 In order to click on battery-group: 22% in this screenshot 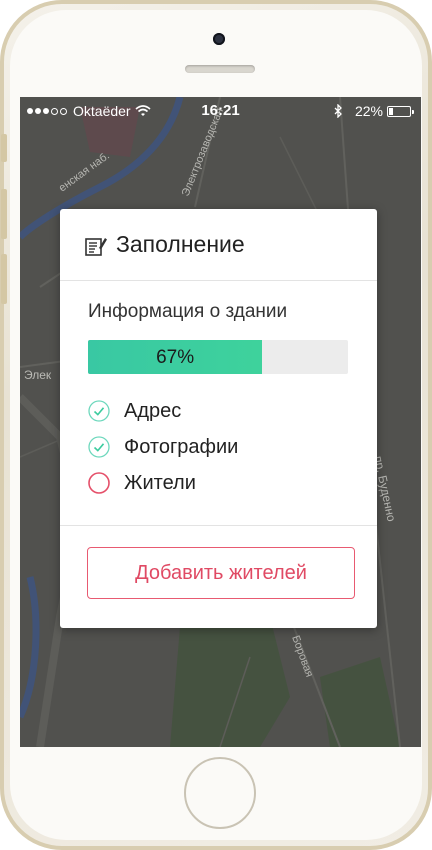, I will do `click(374, 111)`.